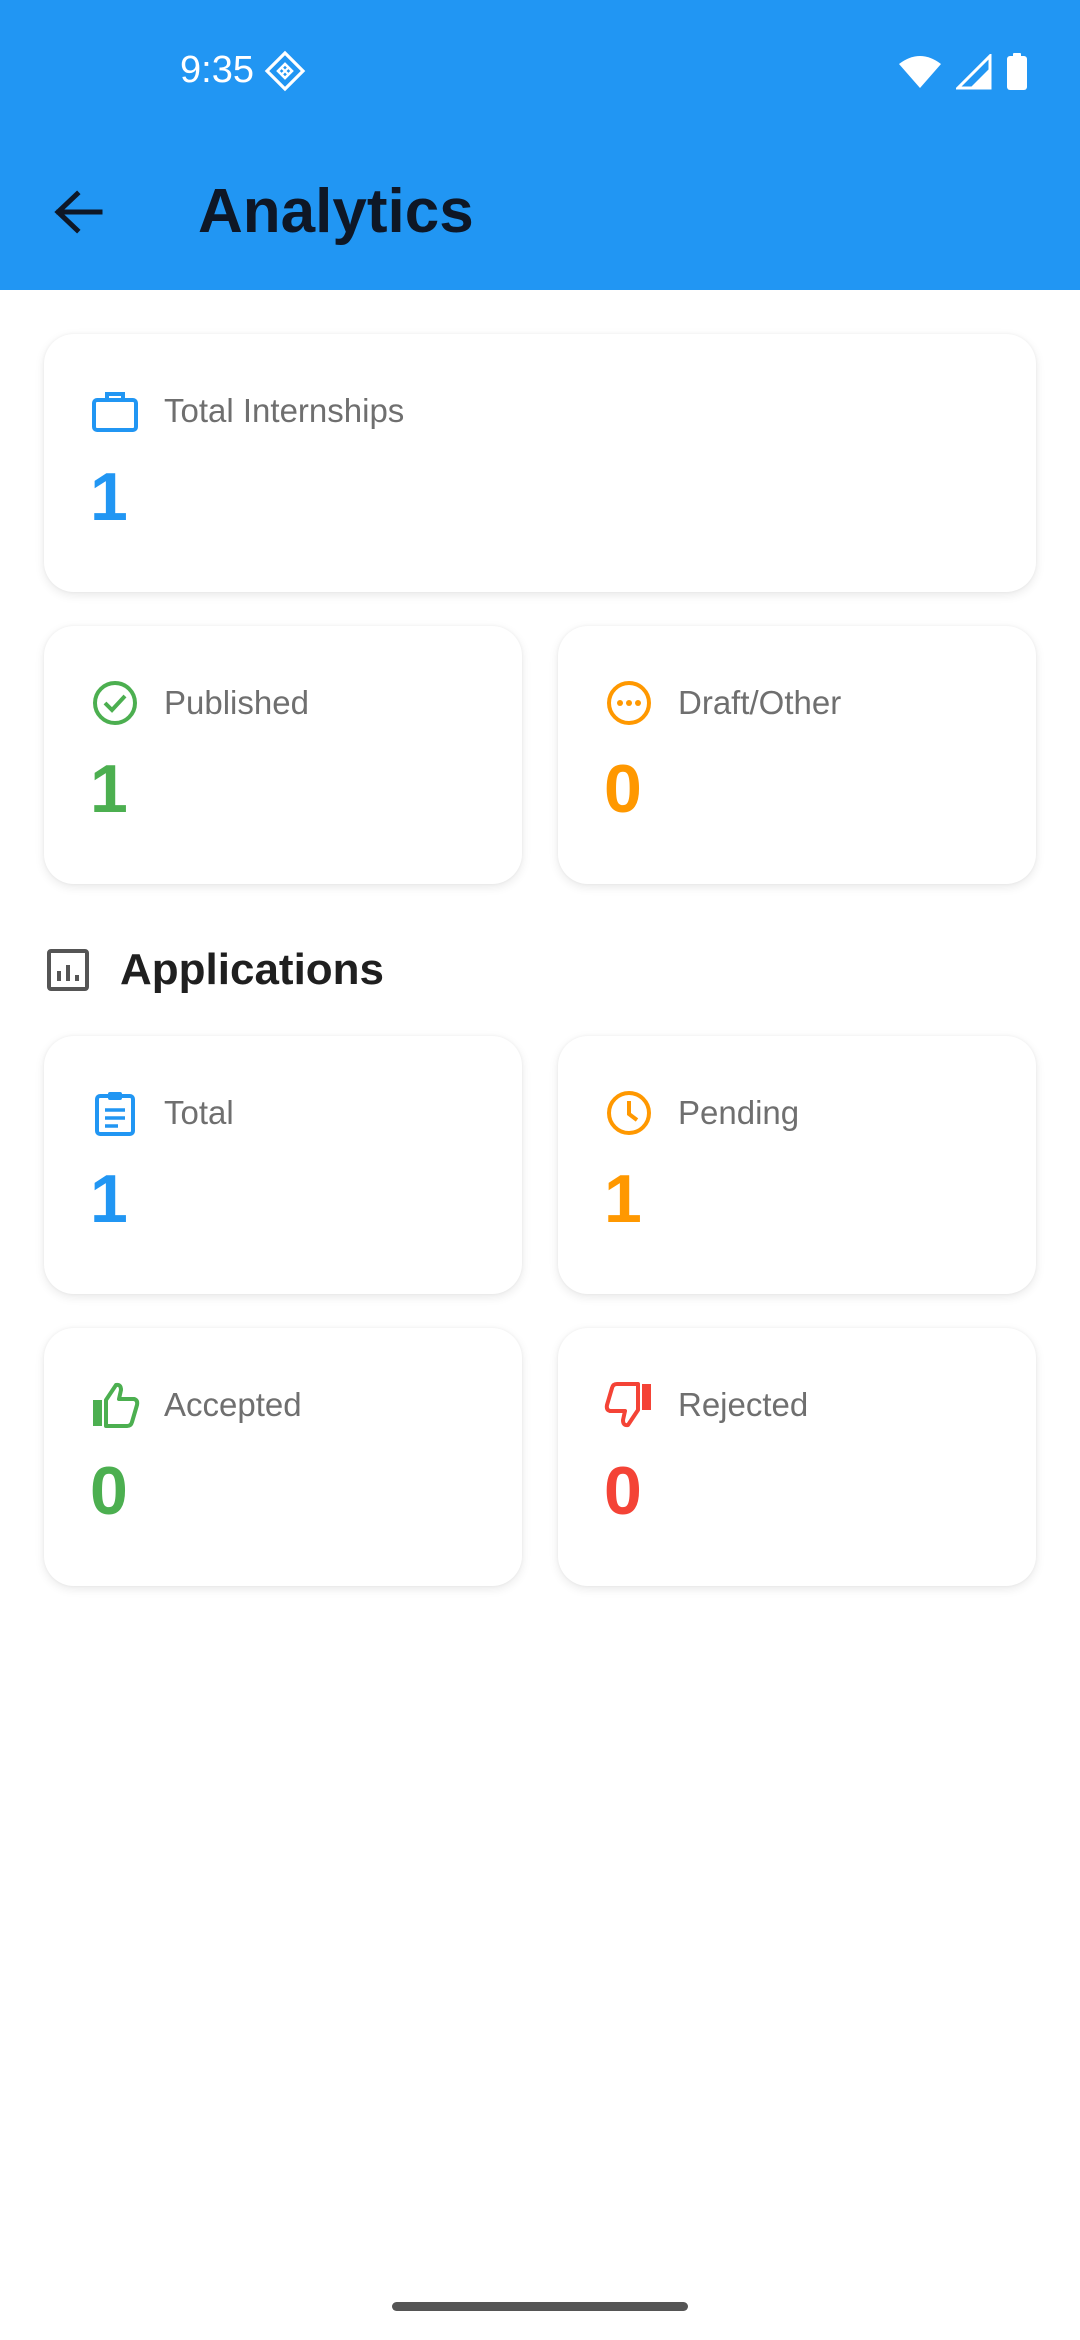 This screenshot has height=2340, width=1080. What do you see at coordinates (540, 2306) in the screenshot?
I see `home-indicator` at bounding box center [540, 2306].